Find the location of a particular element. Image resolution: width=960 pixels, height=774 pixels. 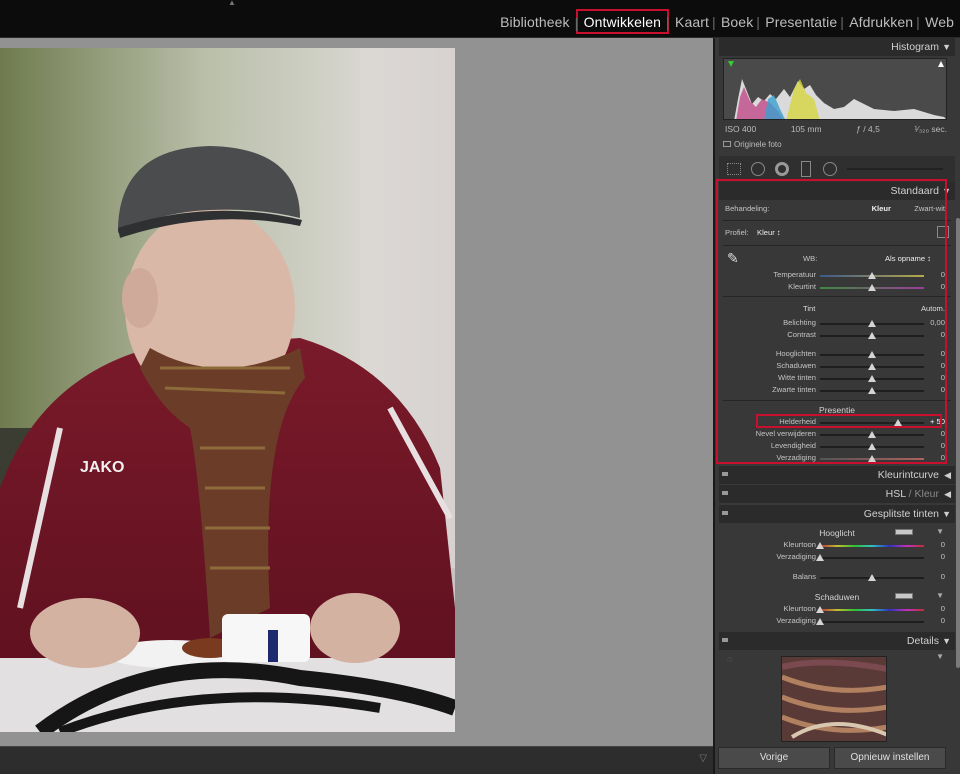

checkbox-icon is located at coordinates (727, 144).